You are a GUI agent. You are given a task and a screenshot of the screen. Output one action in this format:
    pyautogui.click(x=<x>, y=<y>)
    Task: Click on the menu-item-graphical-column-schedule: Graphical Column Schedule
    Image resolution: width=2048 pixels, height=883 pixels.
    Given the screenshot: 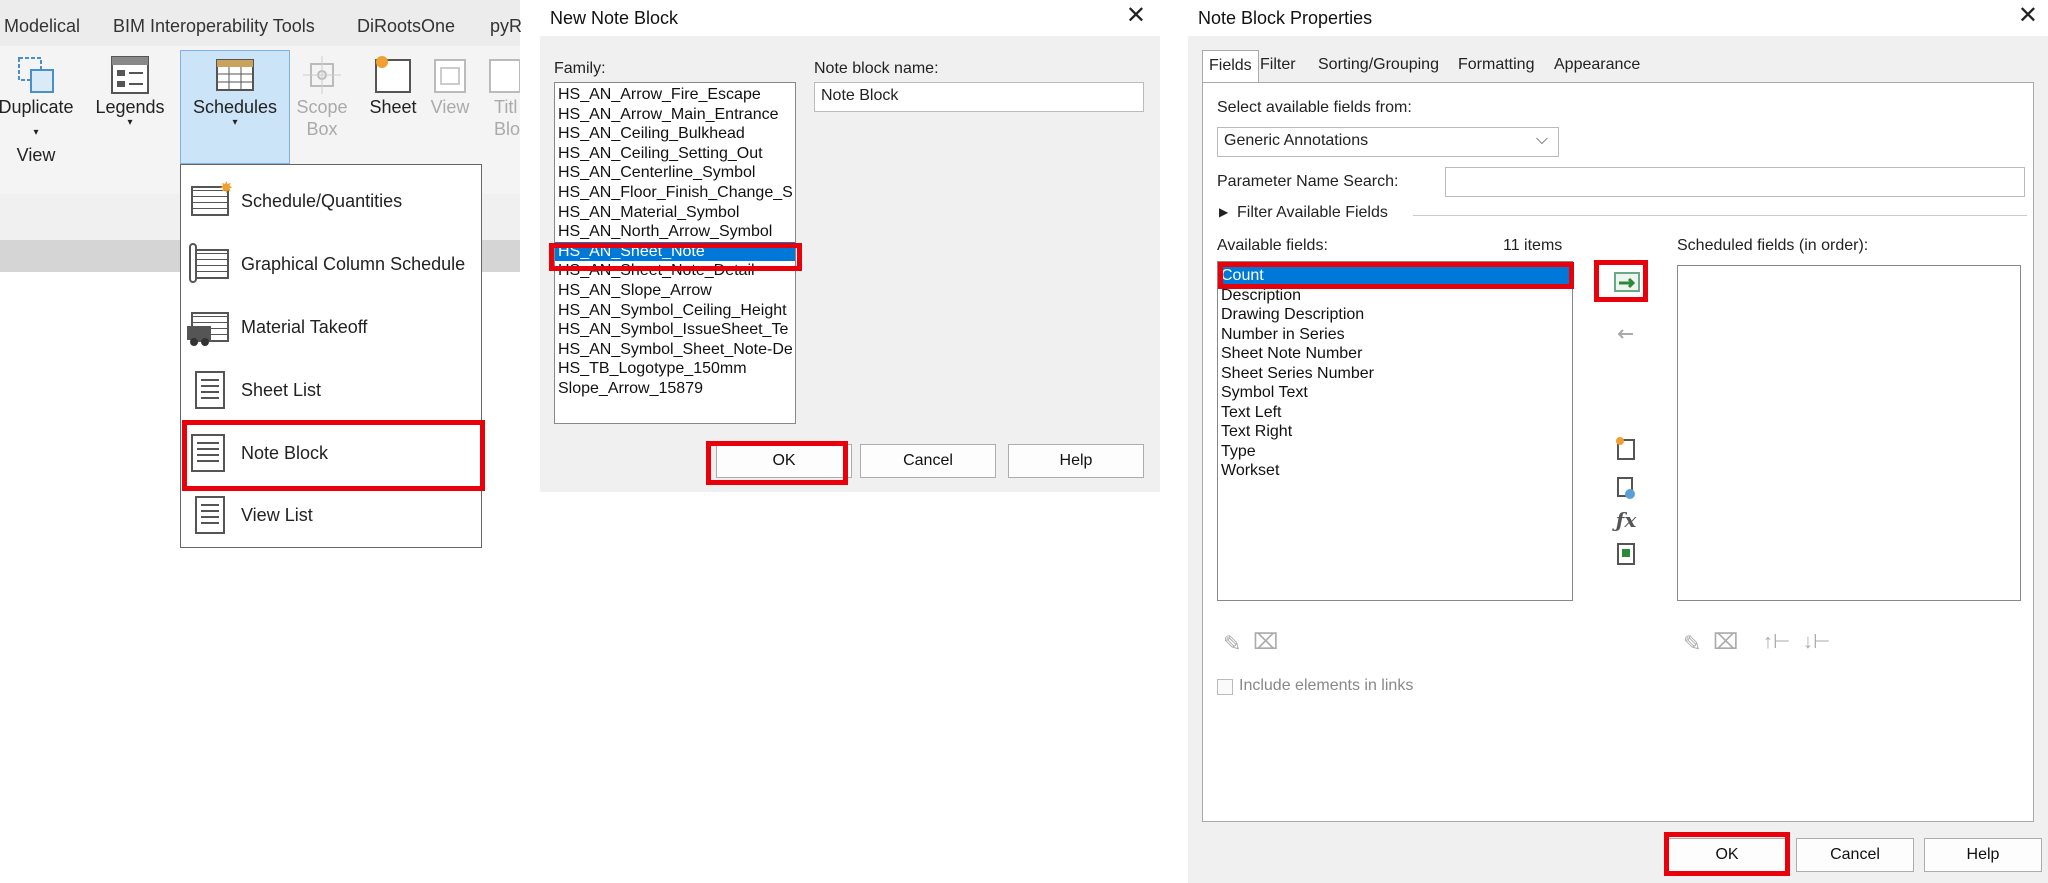 What is the action you would take?
    pyautogui.click(x=331, y=264)
    